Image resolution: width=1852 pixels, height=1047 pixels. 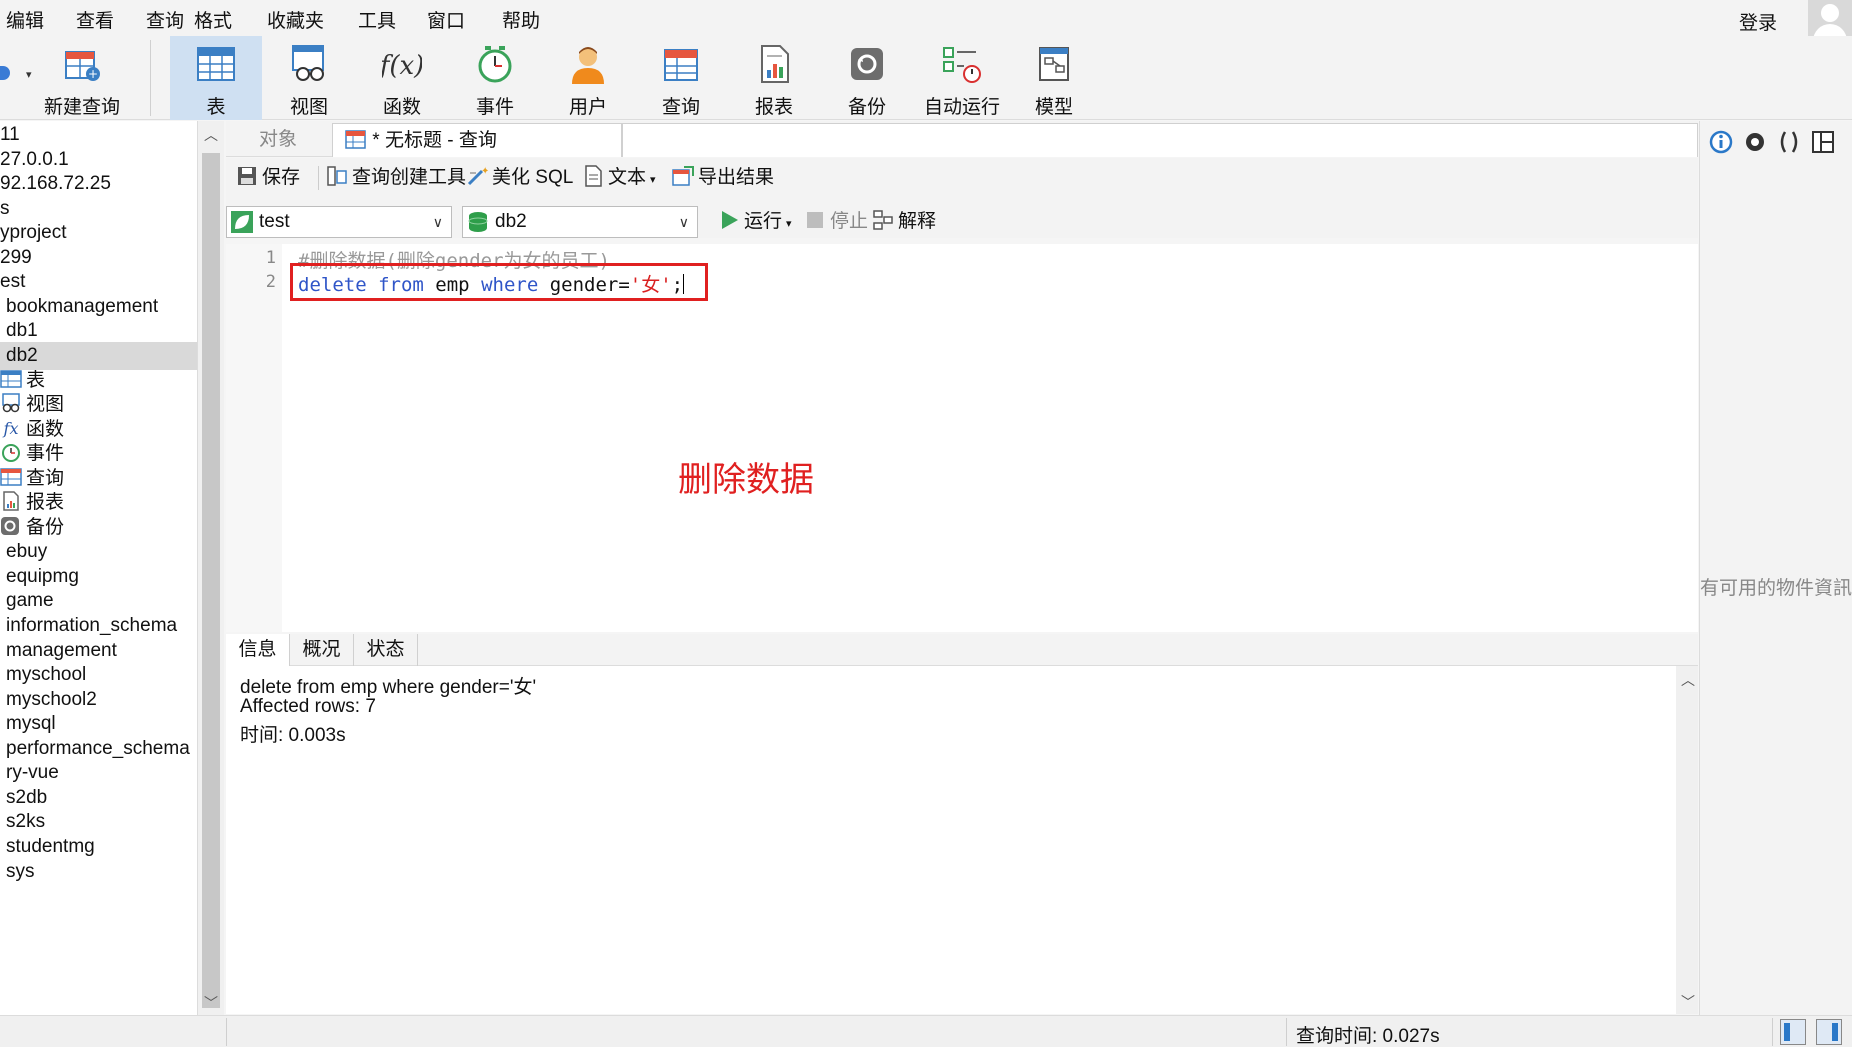 I want to click on sidebar-item-label: ebuy, so click(x=27, y=552).